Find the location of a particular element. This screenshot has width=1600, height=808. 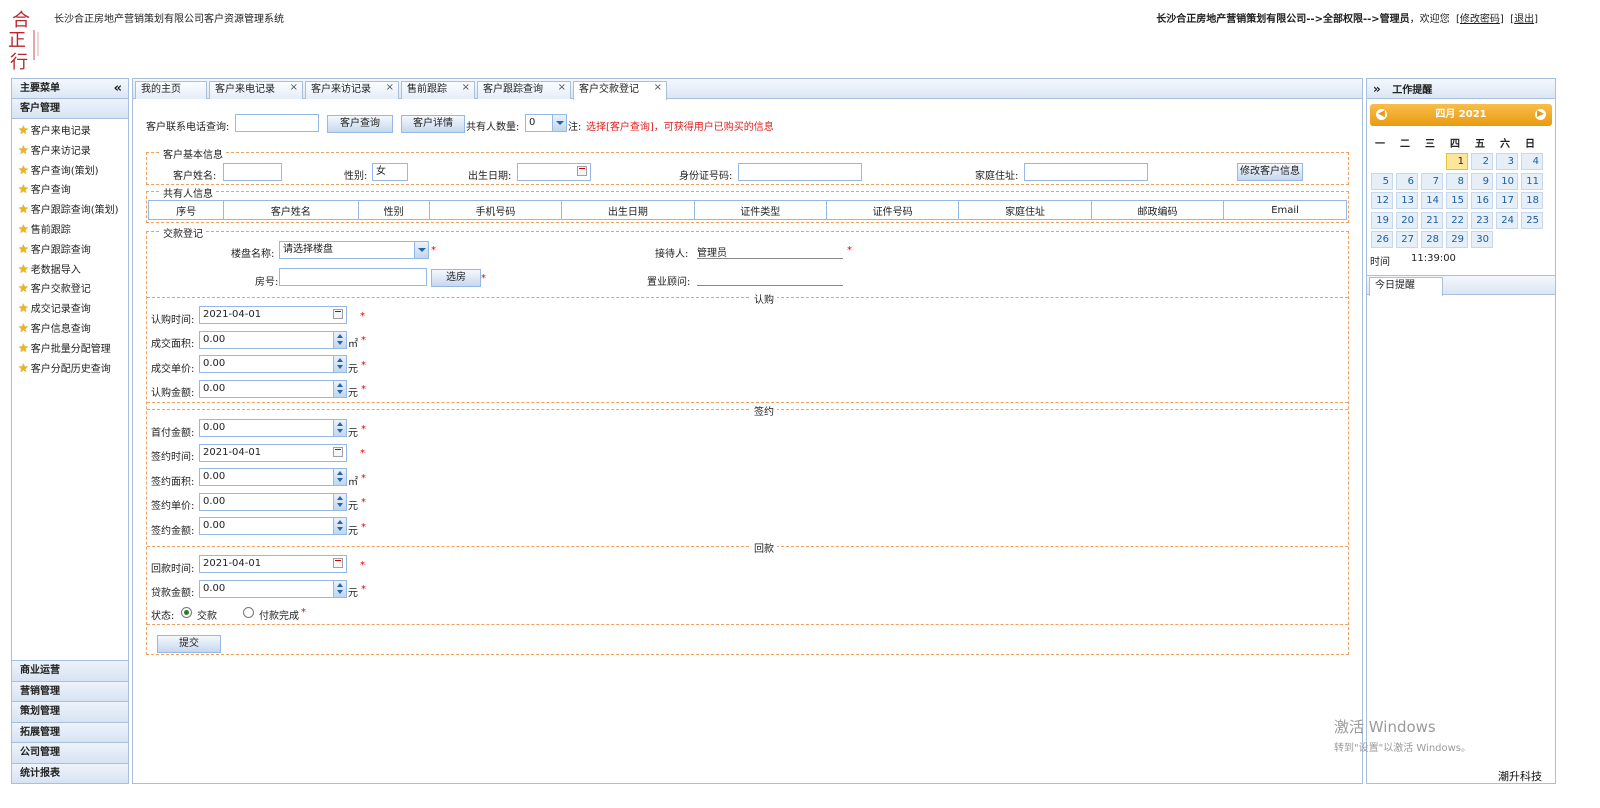

section-5: 统计报表 is located at coordinates (70, 772).